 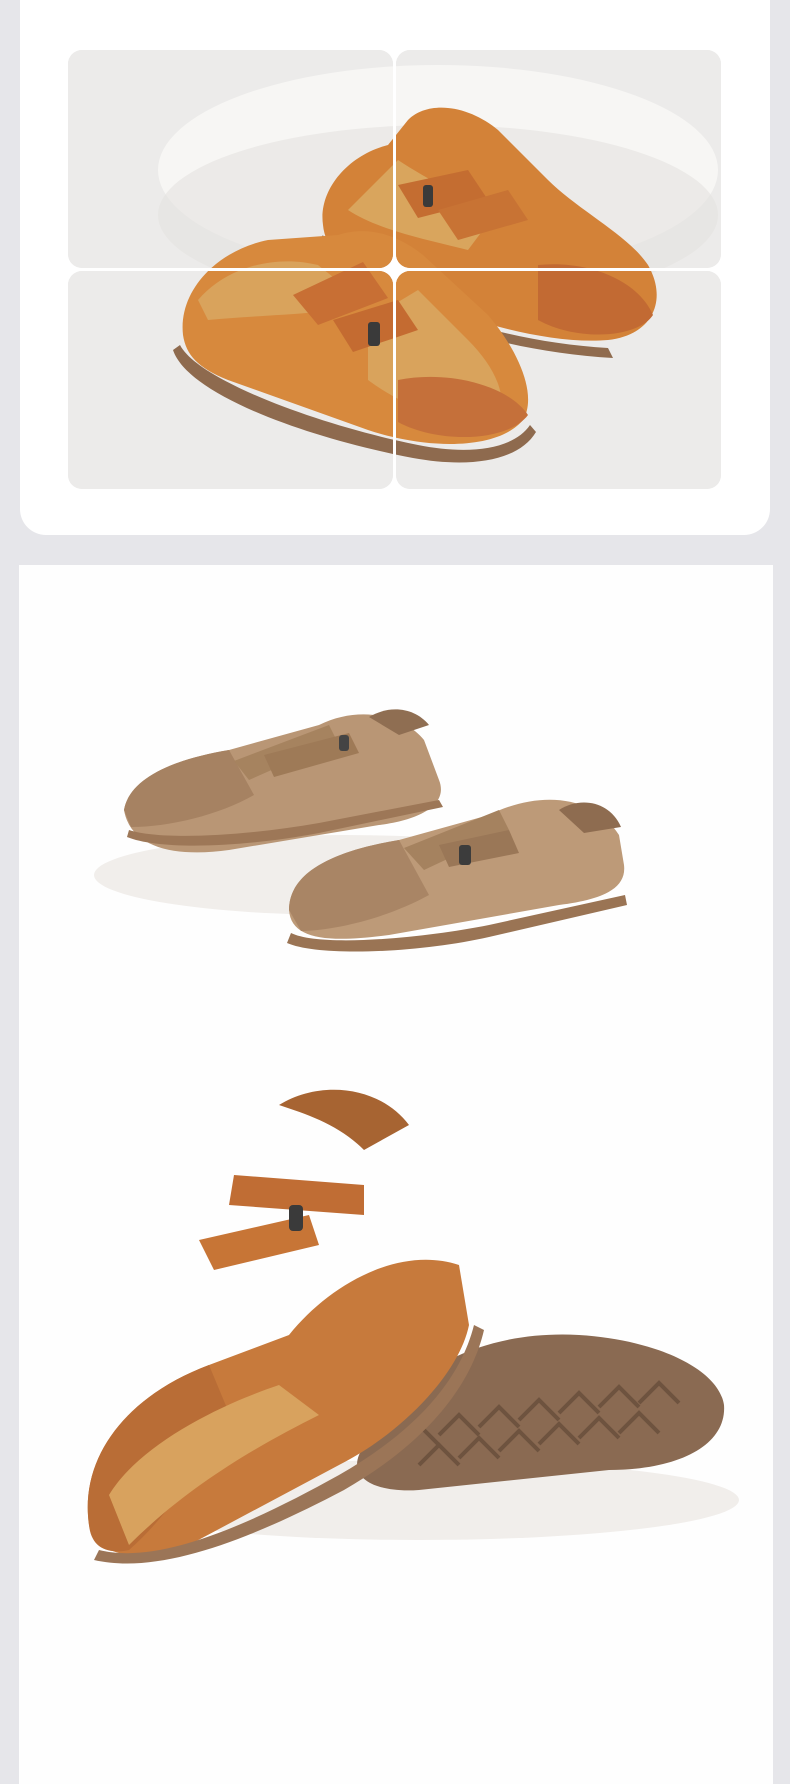 I want to click on photo-tile-top-left, so click(x=230, y=159).